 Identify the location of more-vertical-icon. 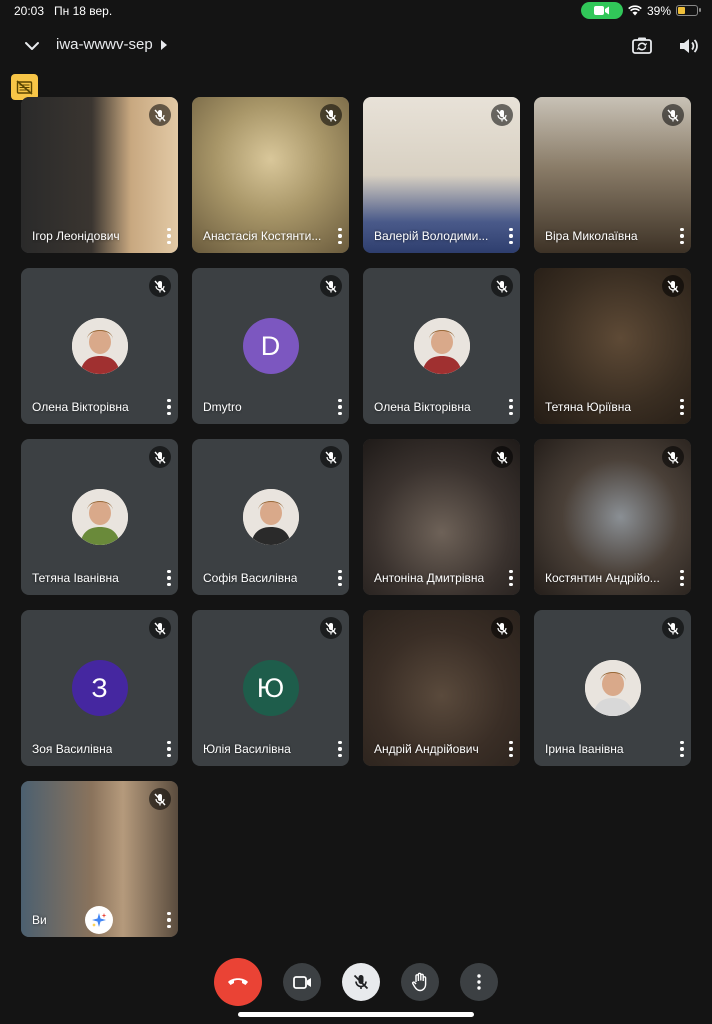
(479, 982).